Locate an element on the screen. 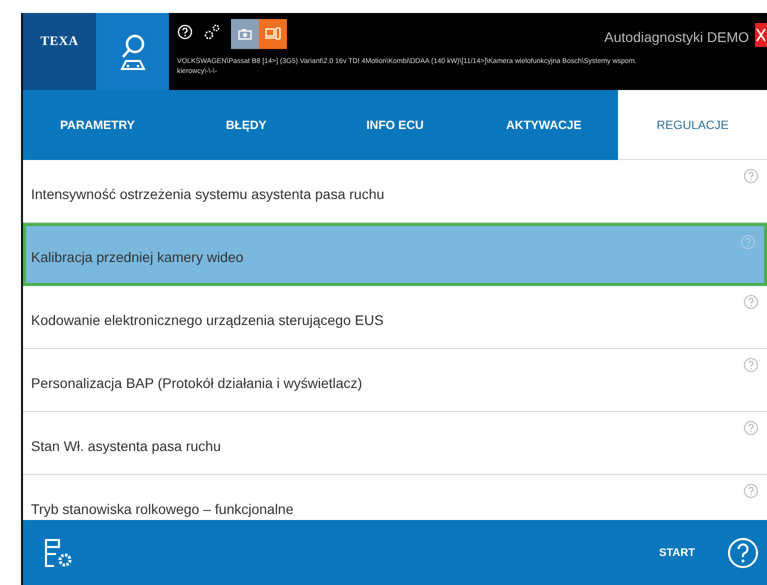 The width and height of the screenshot is (767, 585). app-title: Autodiagnostyki DEMO is located at coordinates (676, 37).